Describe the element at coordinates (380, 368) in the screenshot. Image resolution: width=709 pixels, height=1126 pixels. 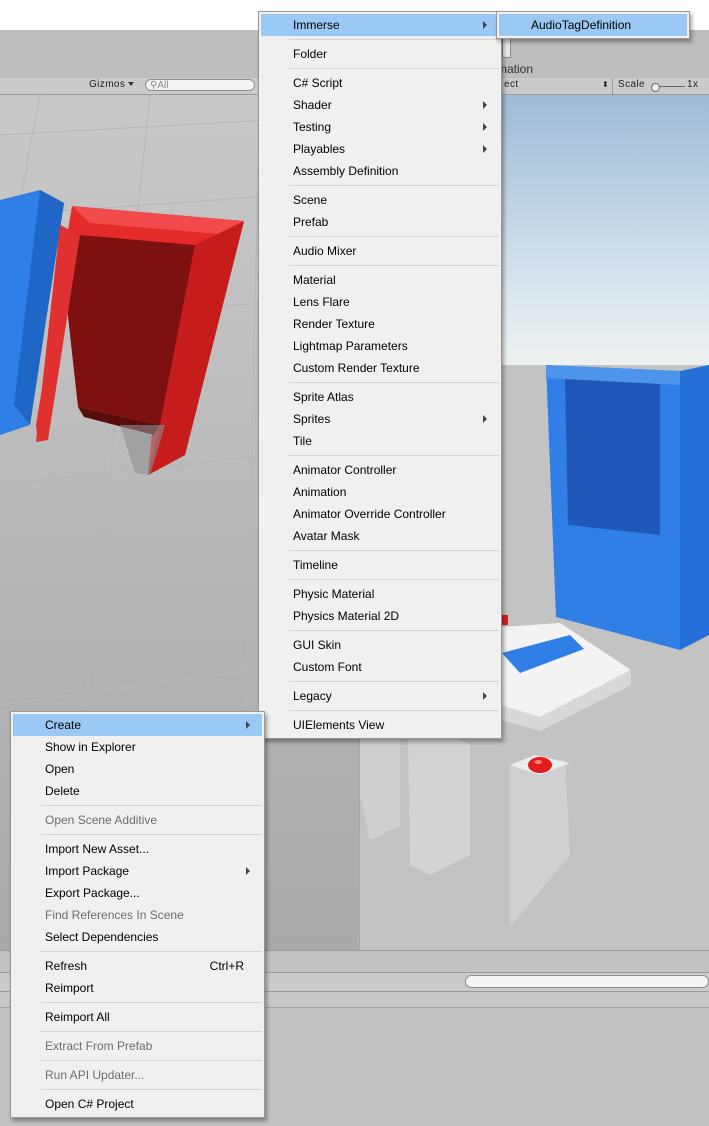
I see `menu-item-custom-render-texture: Custom Render Texture` at that location.